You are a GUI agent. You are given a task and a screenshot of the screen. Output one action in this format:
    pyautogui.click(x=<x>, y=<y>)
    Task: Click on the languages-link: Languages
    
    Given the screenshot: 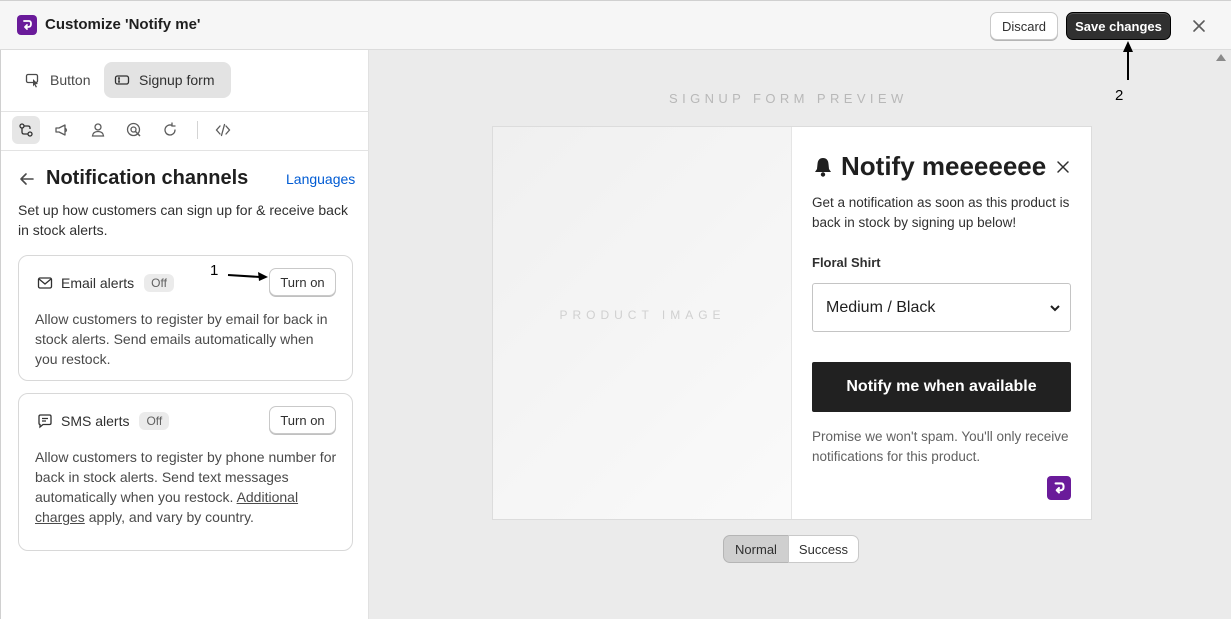 What is the action you would take?
    pyautogui.click(x=320, y=179)
    